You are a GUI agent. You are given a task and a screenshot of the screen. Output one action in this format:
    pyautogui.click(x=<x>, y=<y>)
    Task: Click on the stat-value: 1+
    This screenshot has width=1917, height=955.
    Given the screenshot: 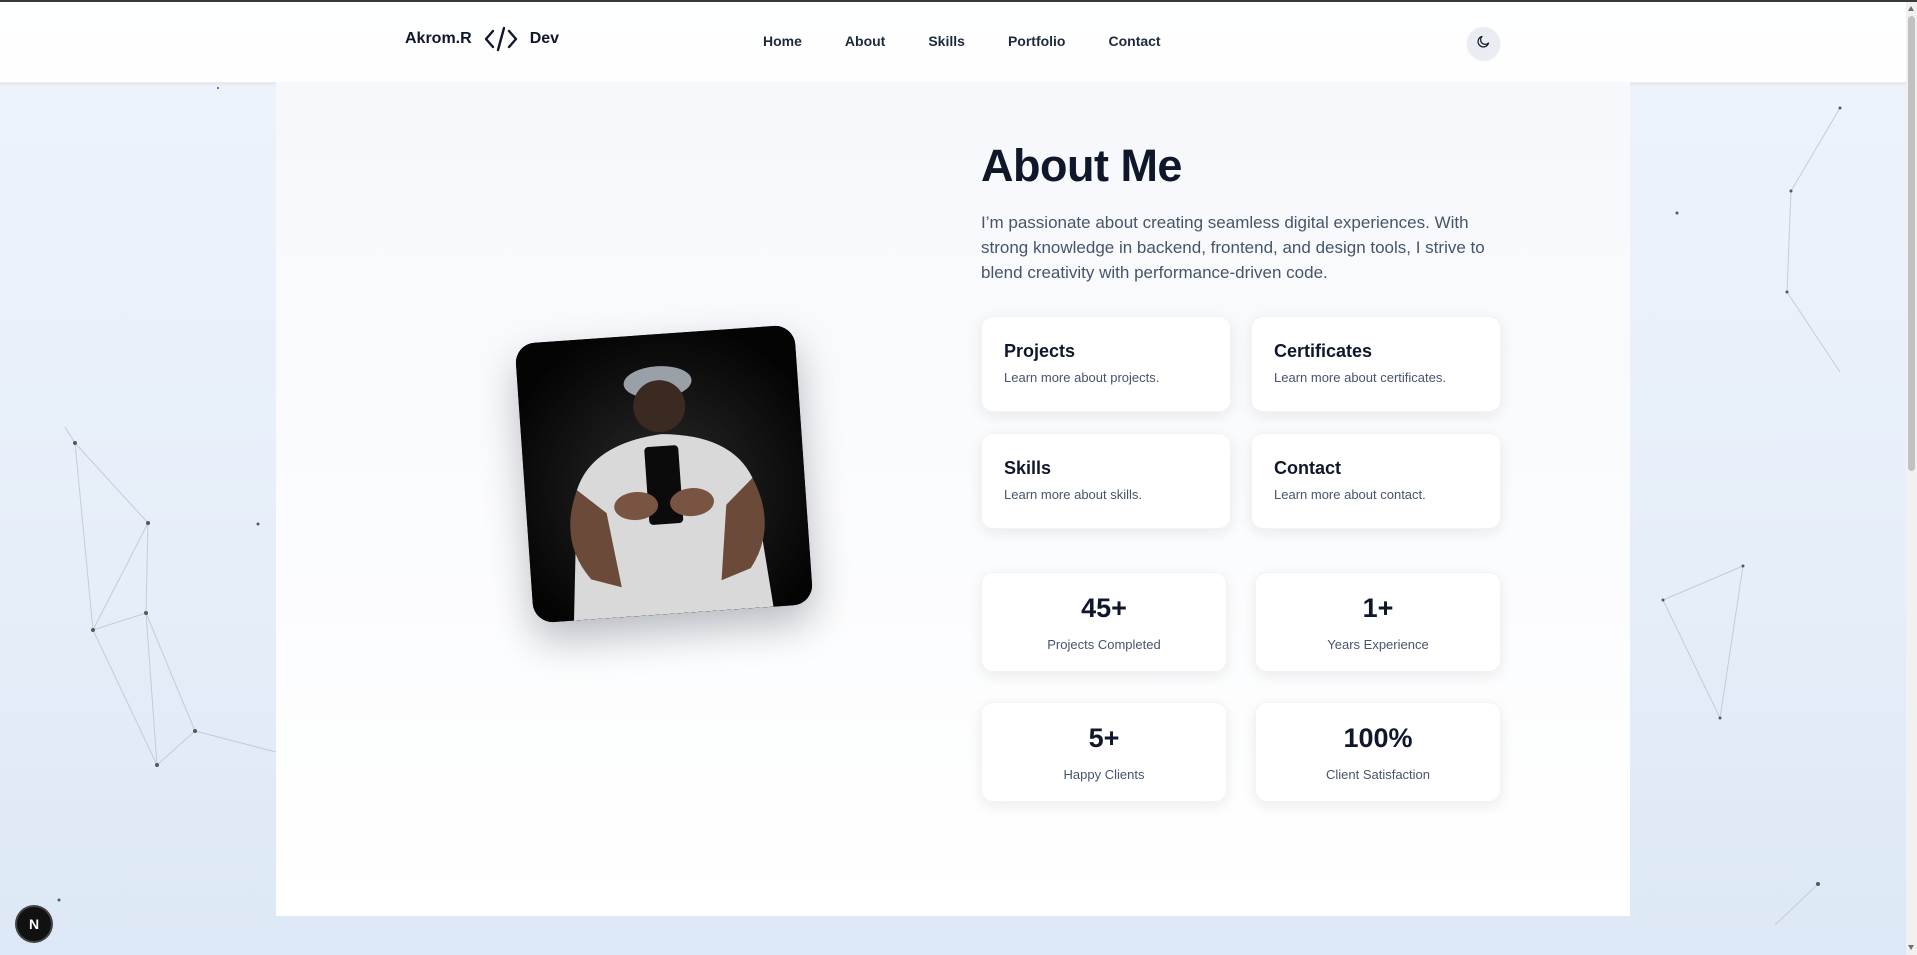 What is the action you would take?
    pyautogui.click(x=1378, y=608)
    